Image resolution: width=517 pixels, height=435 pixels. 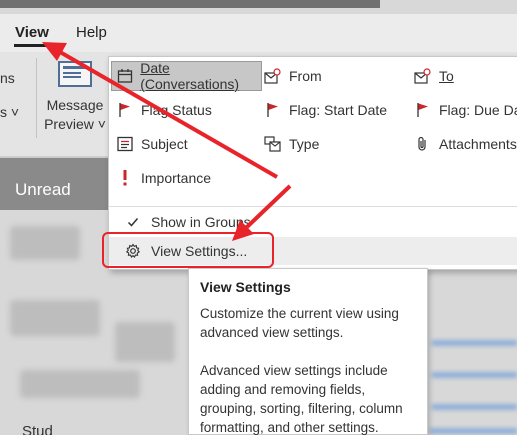 I want to click on arrange-to-label: To, so click(x=446, y=76).